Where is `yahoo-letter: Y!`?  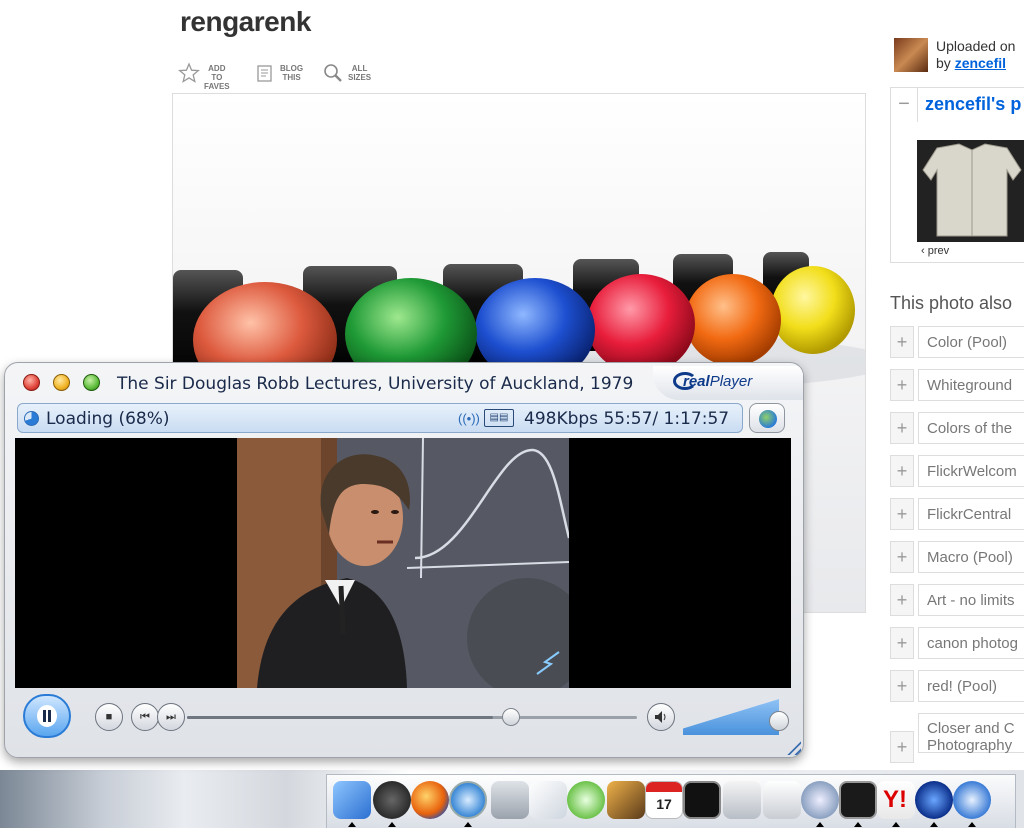
yahoo-letter: Y! is located at coordinates (895, 799).